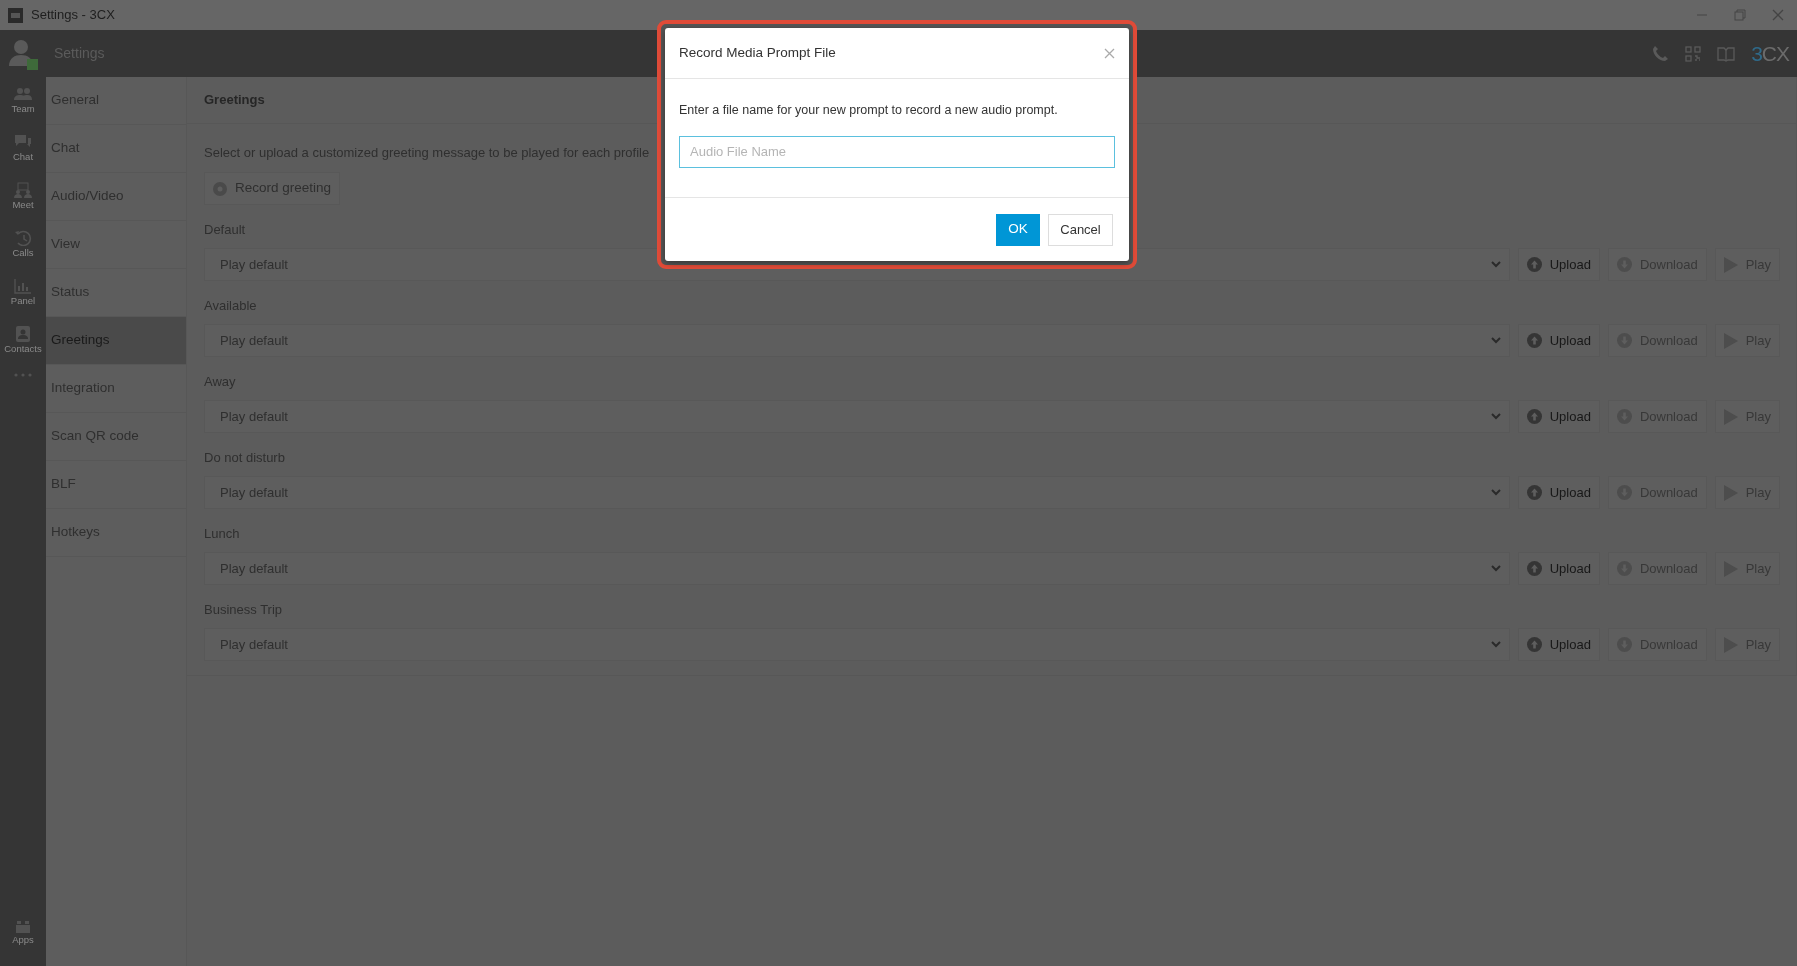  What do you see at coordinates (23, 333) in the screenshot?
I see `contacts-icon` at bounding box center [23, 333].